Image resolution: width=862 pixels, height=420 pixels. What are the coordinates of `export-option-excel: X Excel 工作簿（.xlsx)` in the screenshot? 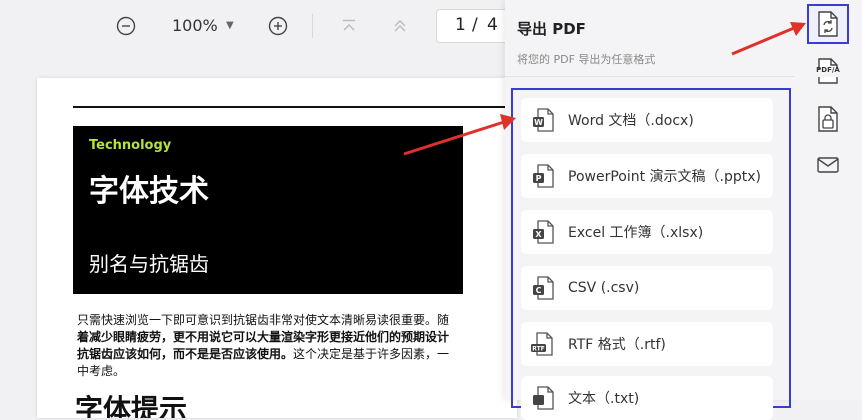 It's located at (647, 232).